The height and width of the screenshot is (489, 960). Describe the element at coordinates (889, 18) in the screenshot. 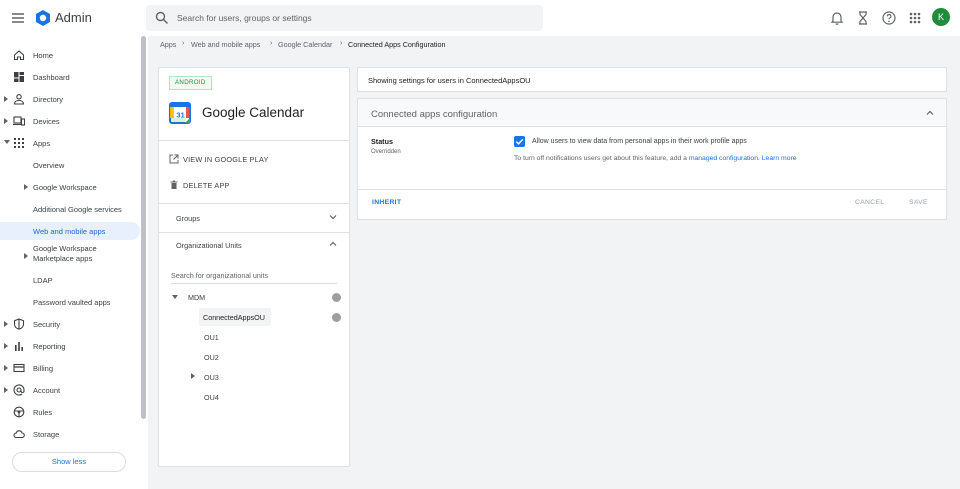

I see `help-icon` at that location.